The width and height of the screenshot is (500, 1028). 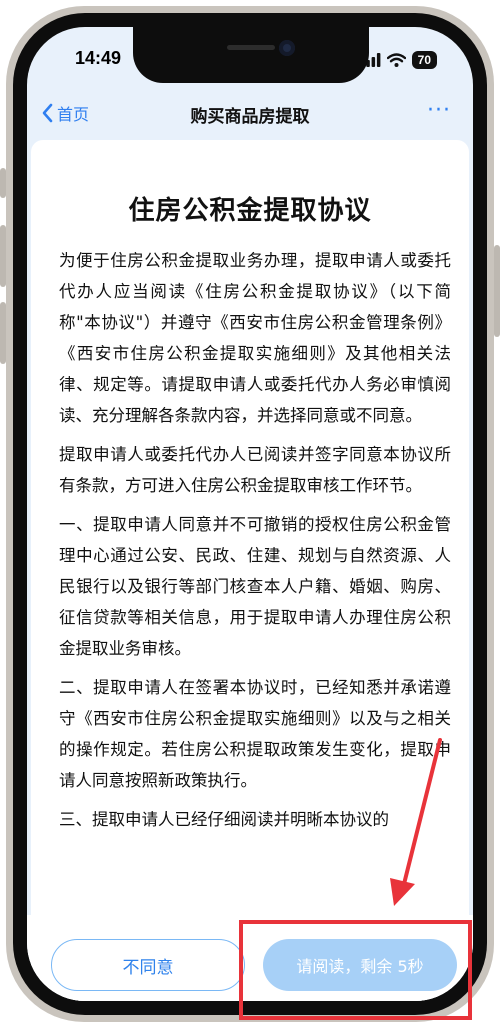 What do you see at coordinates (287, 48) in the screenshot?
I see `camera` at bounding box center [287, 48].